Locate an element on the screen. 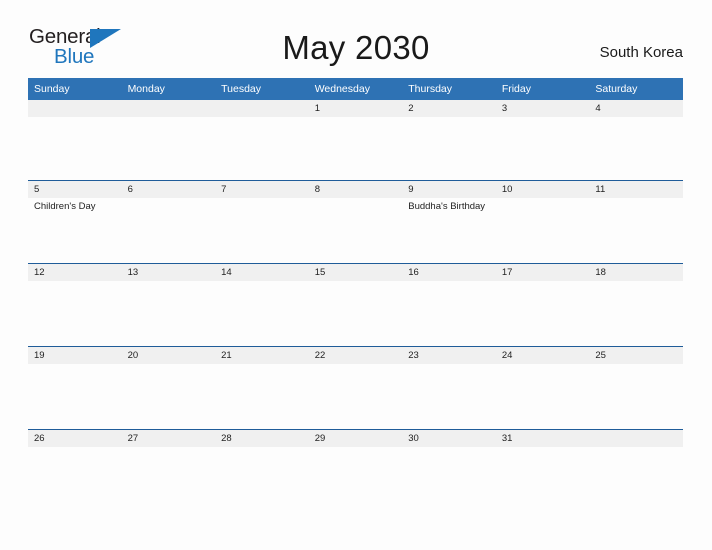 Image resolution: width=712 pixels, height=550 pixels. day-number-cell: 3 is located at coordinates (542, 108).